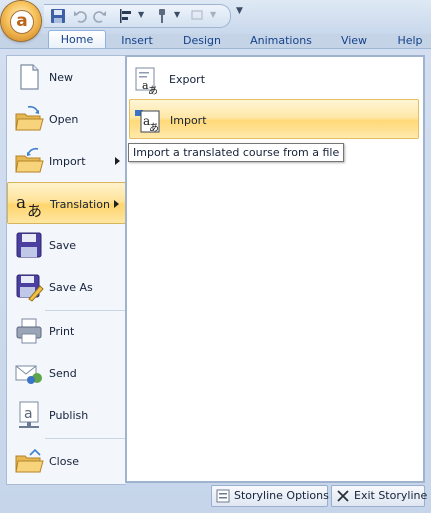  I want to click on shape-dropdown-icon: ▼, so click(213, 14).